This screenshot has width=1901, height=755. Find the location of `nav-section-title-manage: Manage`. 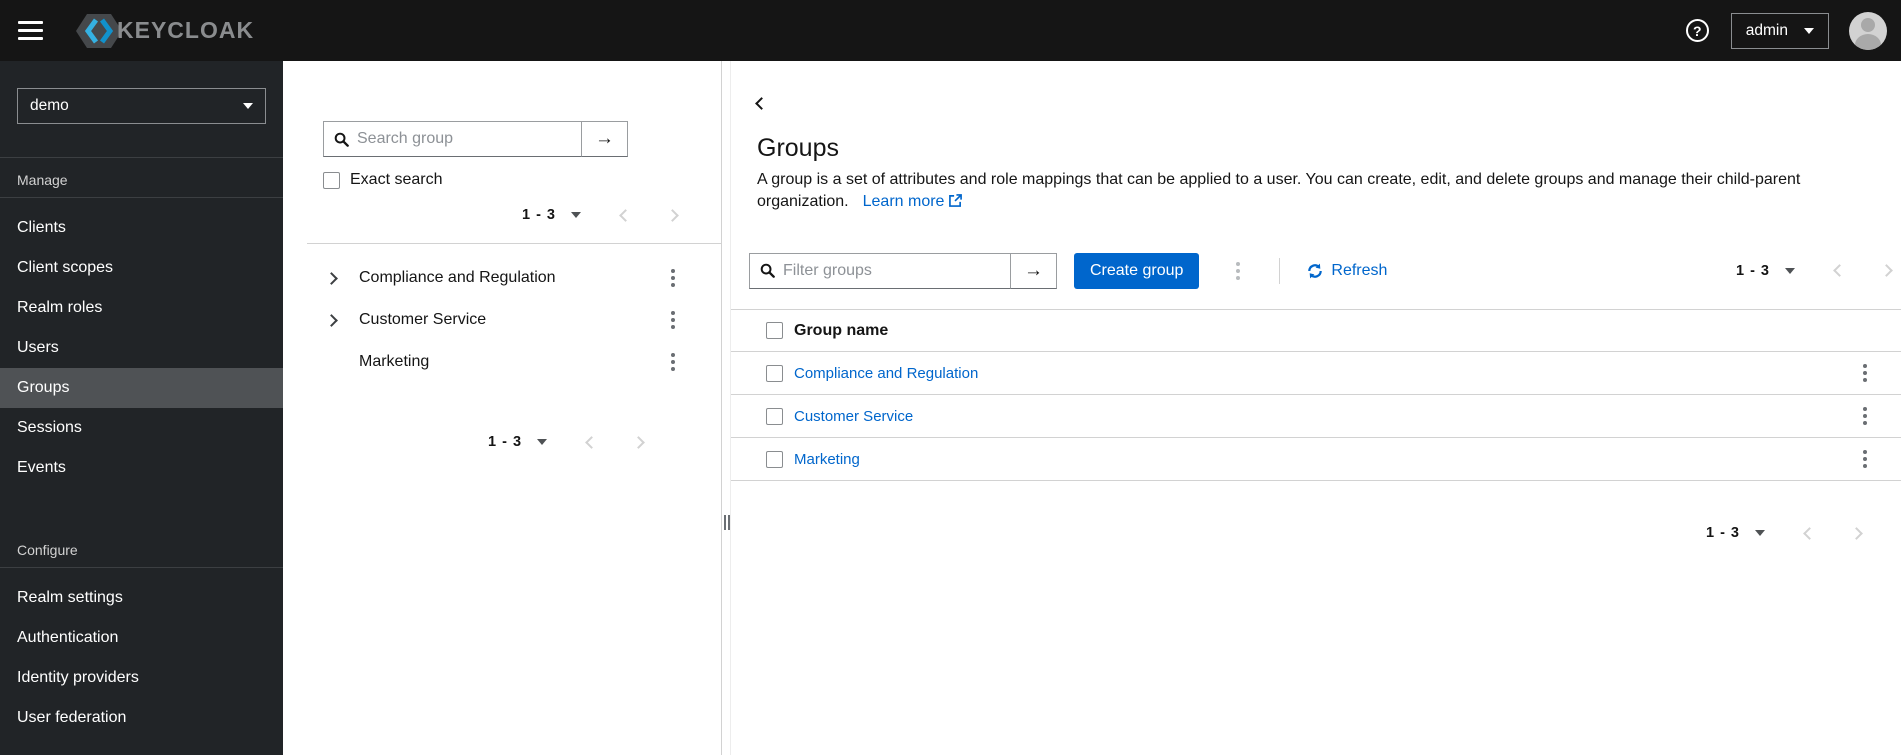

nav-section-title-manage: Manage is located at coordinates (42, 180).